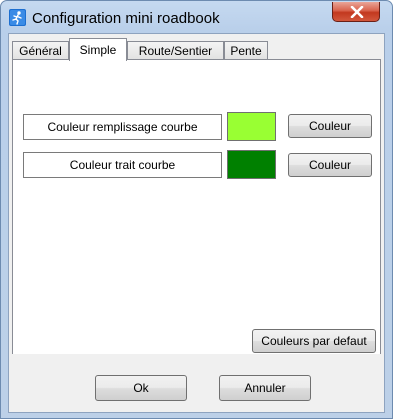 The height and width of the screenshot is (419, 393). Describe the element at coordinates (251, 126) in the screenshot. I see `fill-color-swatch` at that location.